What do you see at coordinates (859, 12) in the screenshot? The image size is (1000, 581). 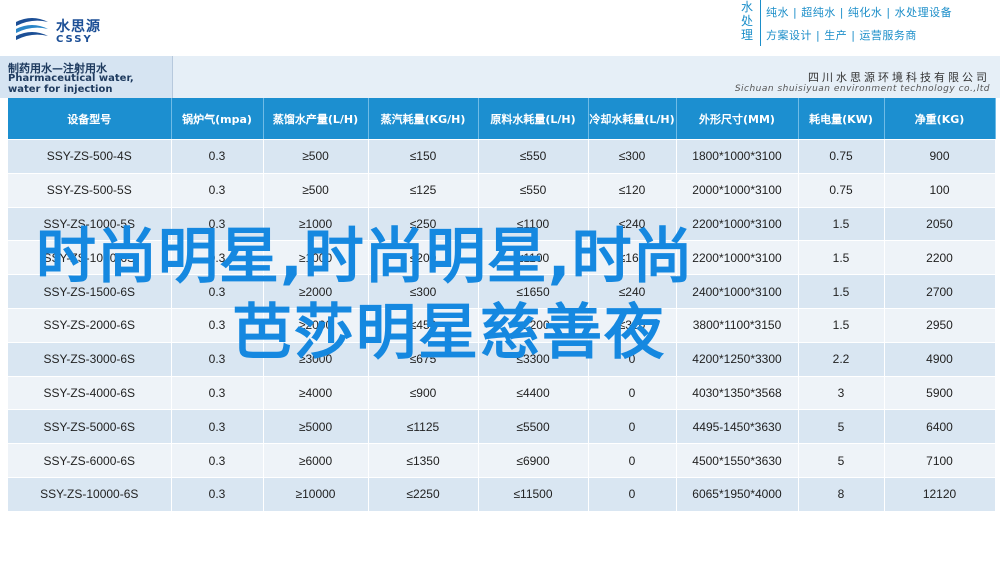 I see `process-line-1: 纯水 | 超纯水 | 纯化水 | 水处理设备` at bounding box center [859, 12].